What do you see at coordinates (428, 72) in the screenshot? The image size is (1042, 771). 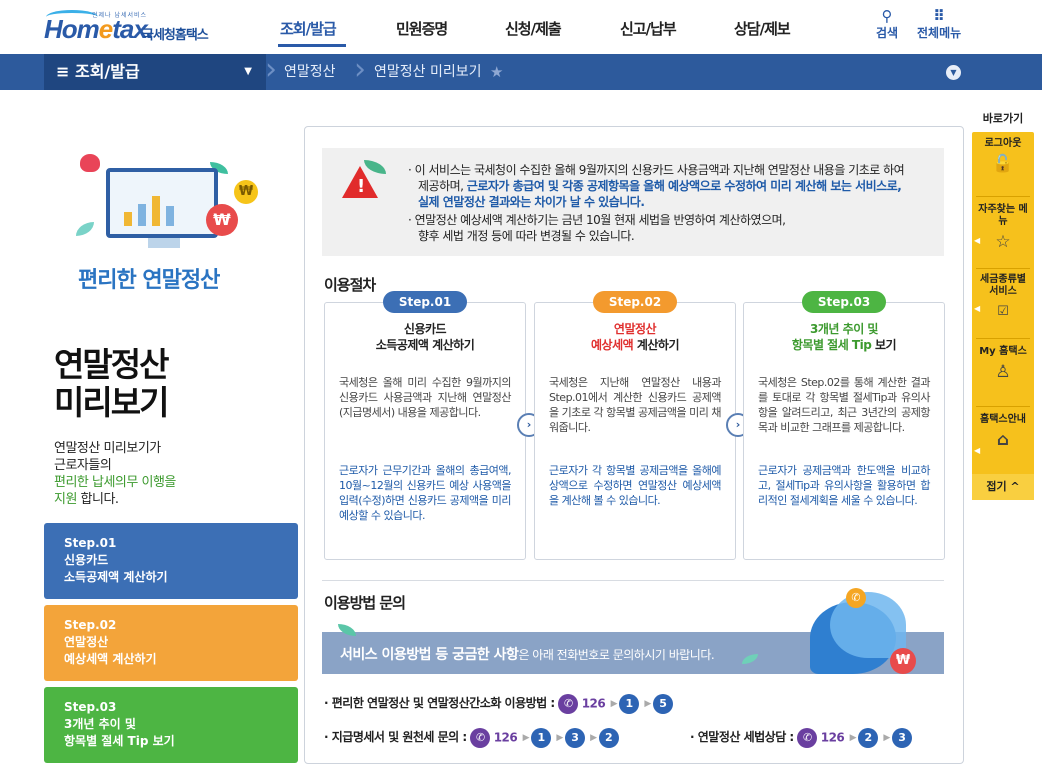 I see `breadcrumb-preview: 연말정산 미리보기` at bounding box center [428, 72].